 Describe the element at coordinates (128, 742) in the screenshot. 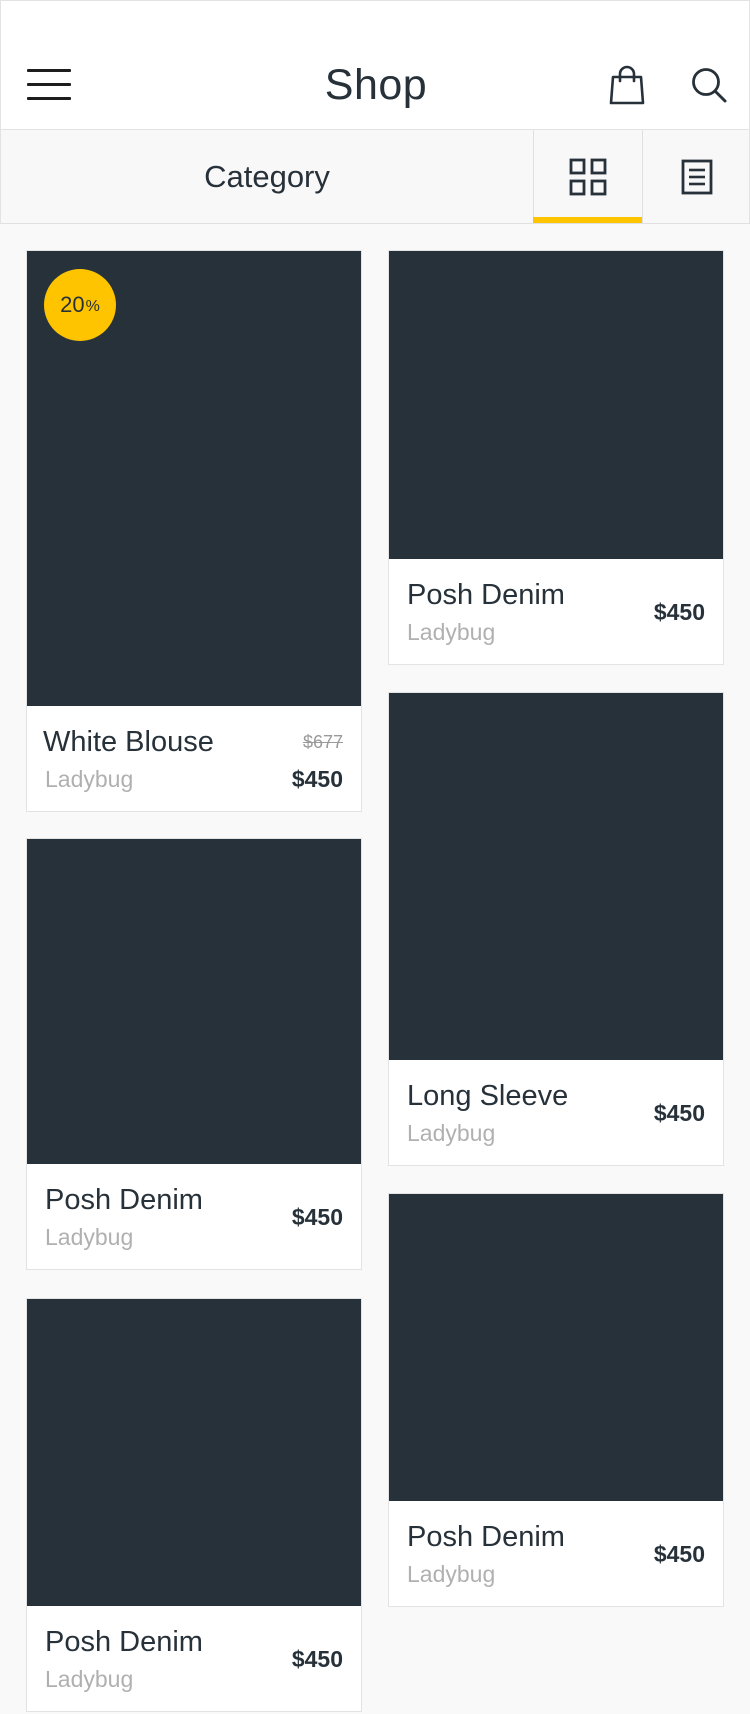

I see `product-name: White Blouse` at that location.